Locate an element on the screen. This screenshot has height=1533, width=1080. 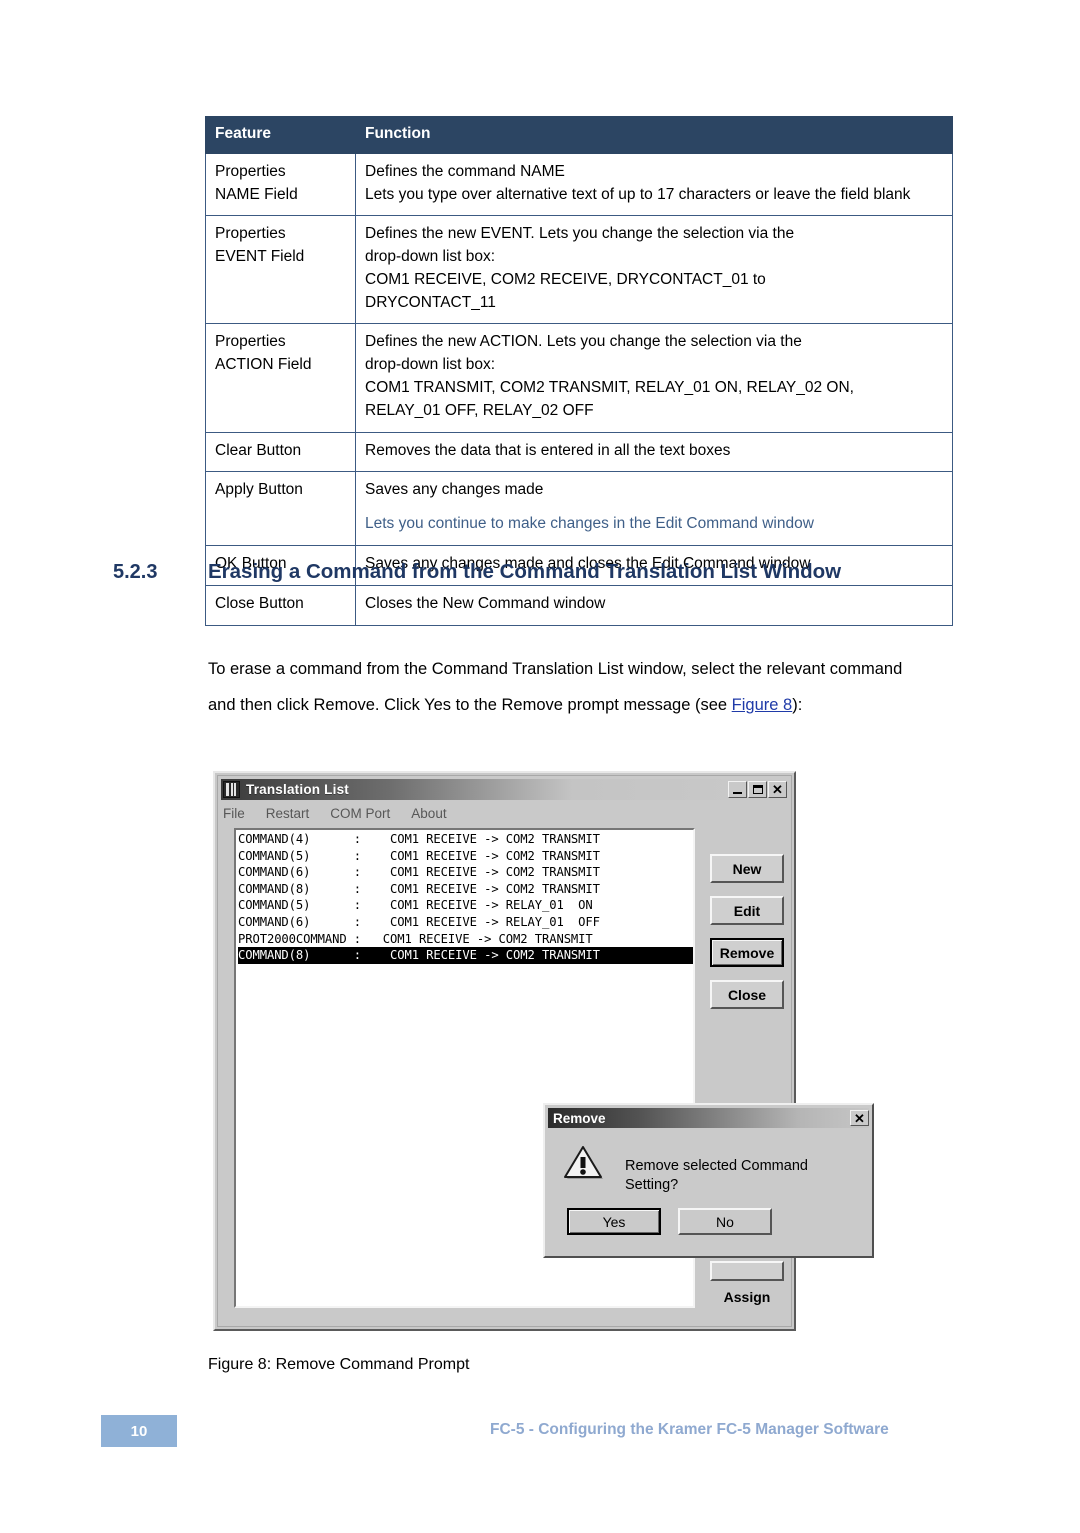
dialog-title: Remove is located at coordinates (579, 1118).